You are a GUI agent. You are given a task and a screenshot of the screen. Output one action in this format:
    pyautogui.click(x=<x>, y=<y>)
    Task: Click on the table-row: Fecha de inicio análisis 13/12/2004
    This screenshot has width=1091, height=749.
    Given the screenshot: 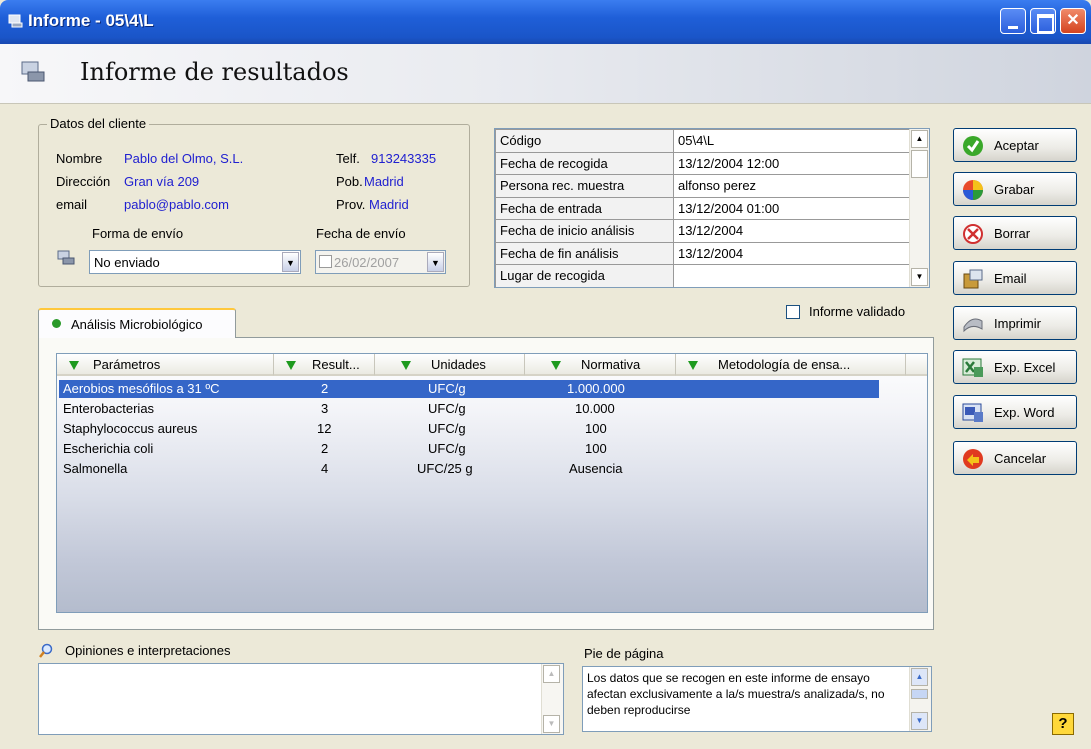 What is the action you would take?
    pyautogui.click(x=702, y=231)
    